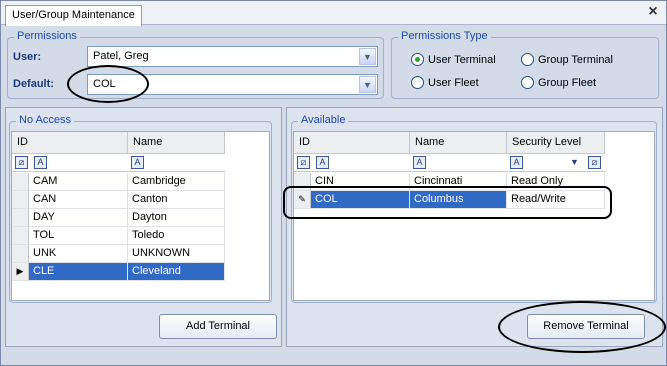 The image size is (667, 366). What do you see at coordinates (78, 254) in the screenshot?
I see `table-cell-id: UNK` at bounding box center [78, 254].